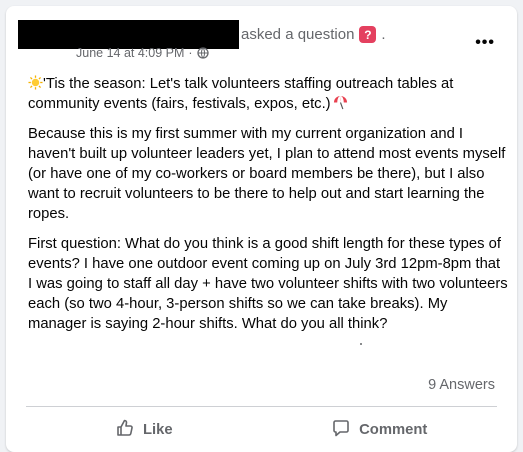 The height and width of the screenshot is (452, 523). I want to click on post-action-line: asked a question ? ., so click(313, 34).